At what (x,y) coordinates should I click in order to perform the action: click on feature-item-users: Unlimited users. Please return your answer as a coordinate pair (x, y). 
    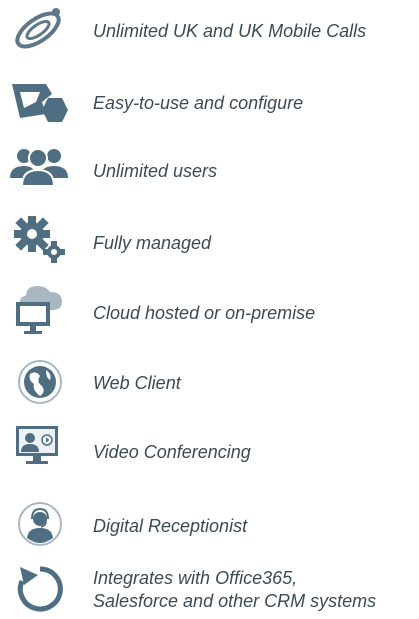
    Looking at the image, I should click on (209, 166).